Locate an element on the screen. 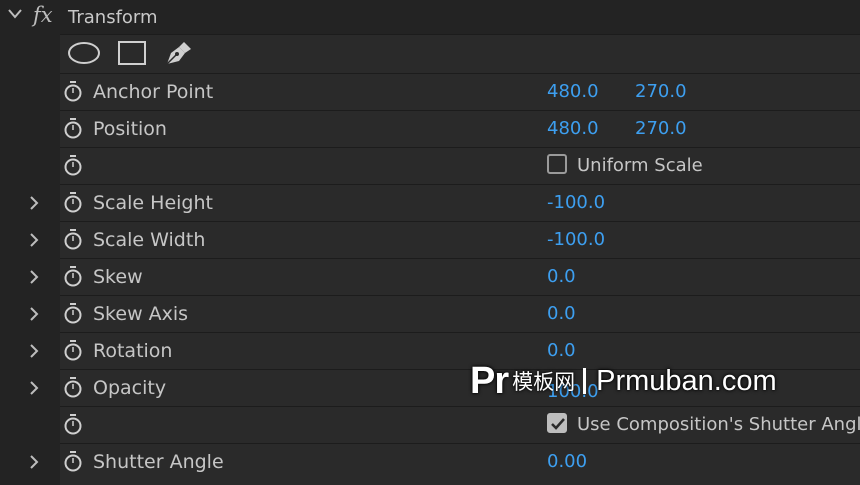 The height and width of the screenshot is (485, 860). property-row-anchor-point: Anchor Point 480.0 270.0 is located at coordinates (460, 91).